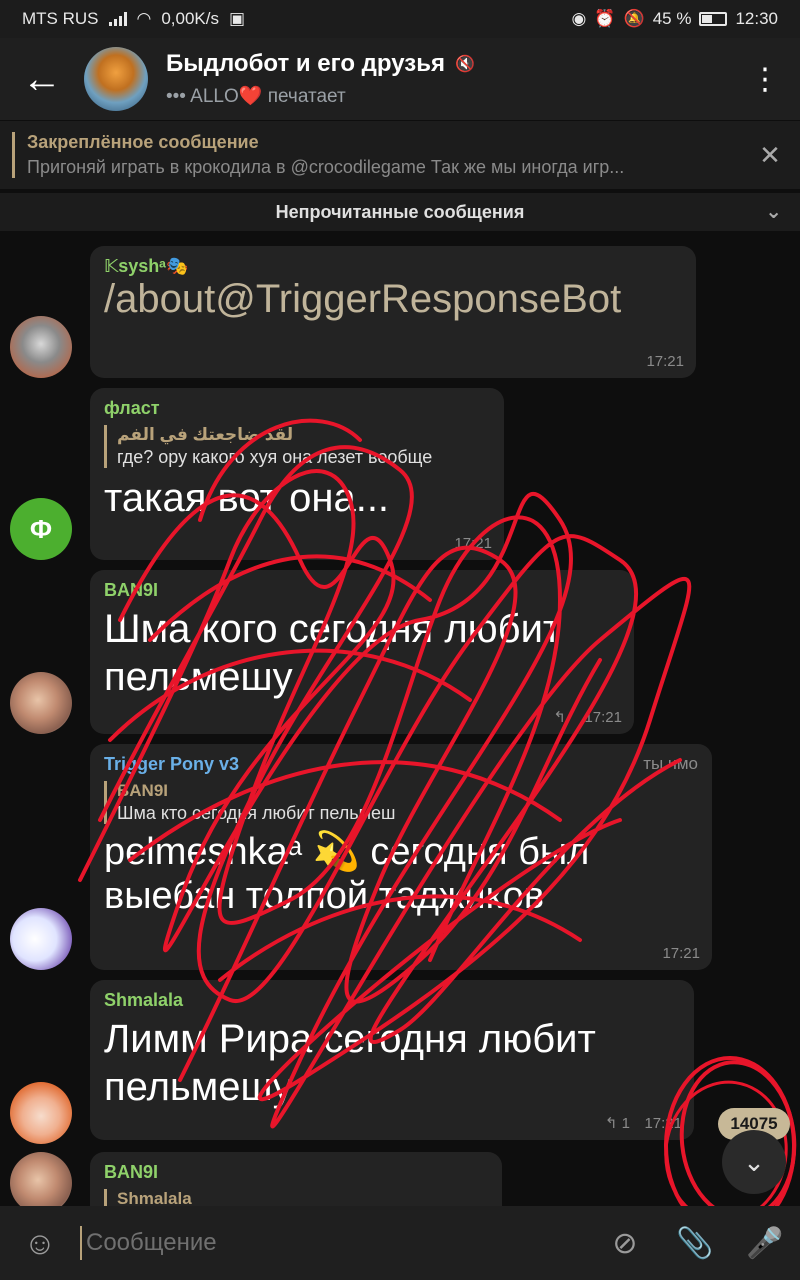  Describe the element at coordinates (42, 79) in the screenshot. I see `back-arrow-icon: ←` at that location.